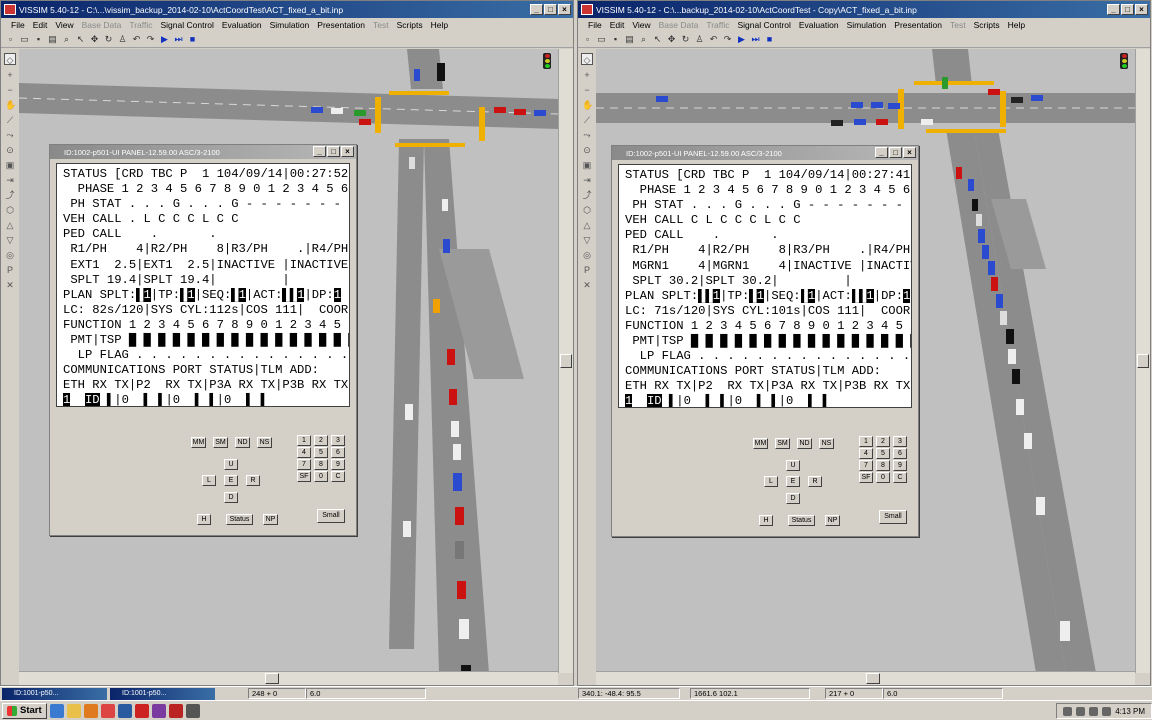 This screenshot has height=720, width=1152. I want to click on hand-icon: ✋, so click(587, 104).